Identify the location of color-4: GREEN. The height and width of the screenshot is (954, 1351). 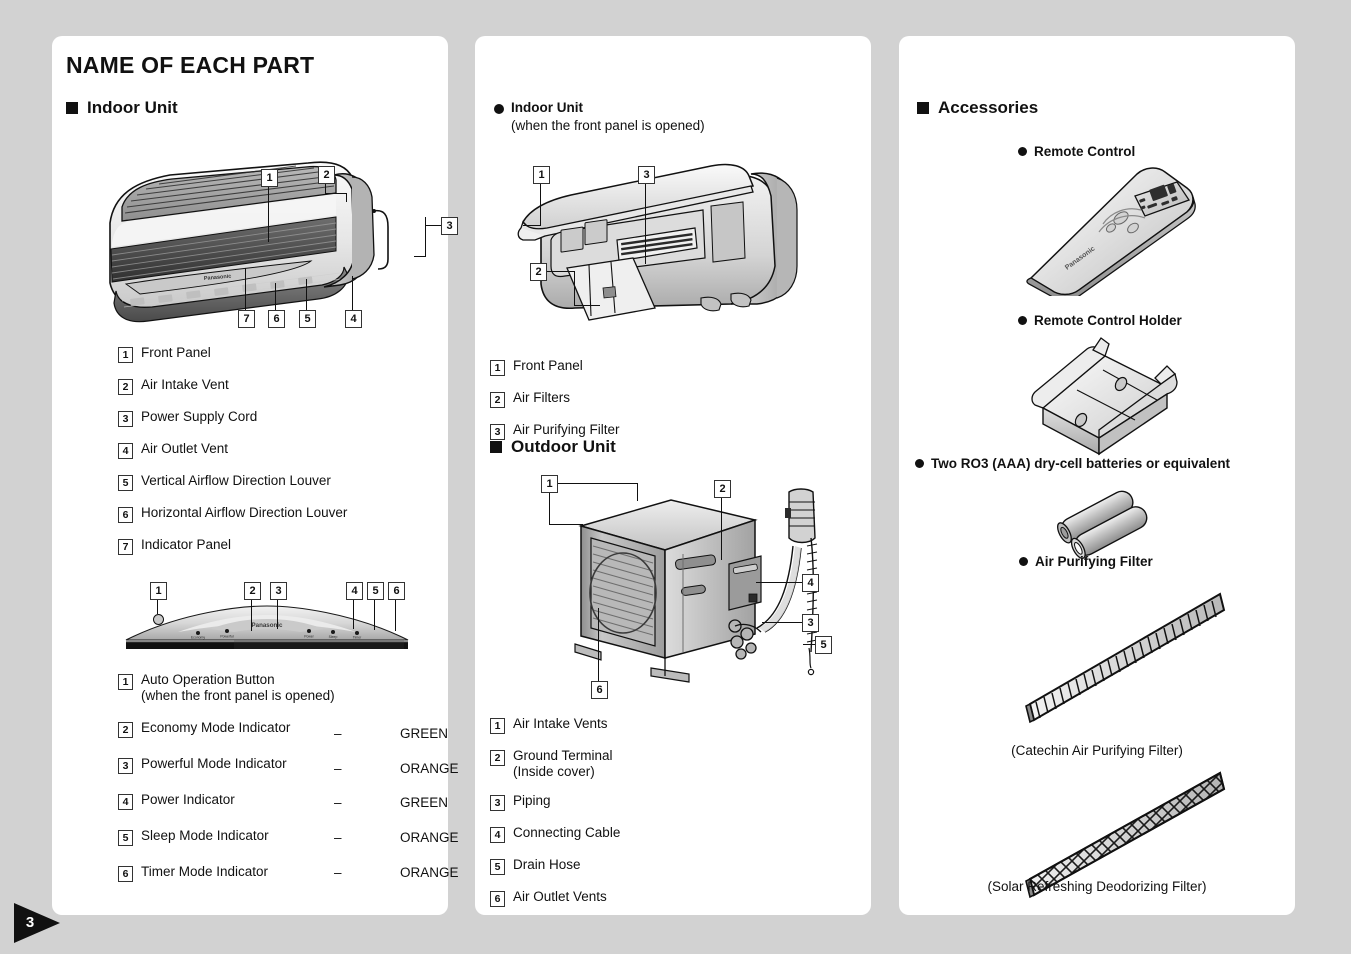
(424, 802).